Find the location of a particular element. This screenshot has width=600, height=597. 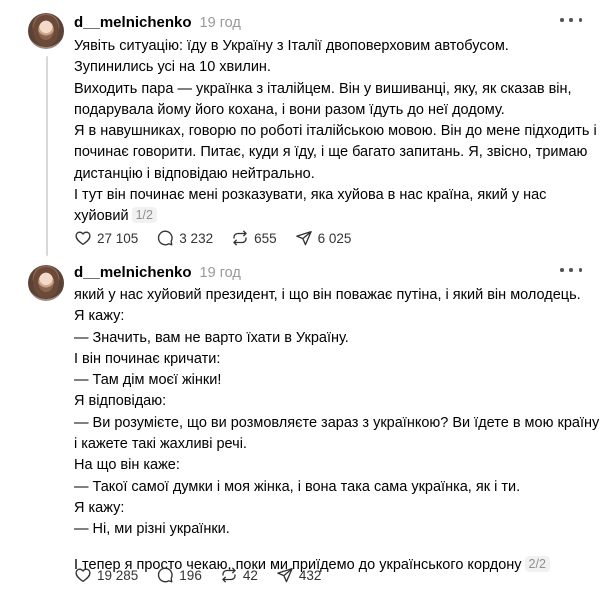

repost-button: 655 is located at coordinates (254, 238).